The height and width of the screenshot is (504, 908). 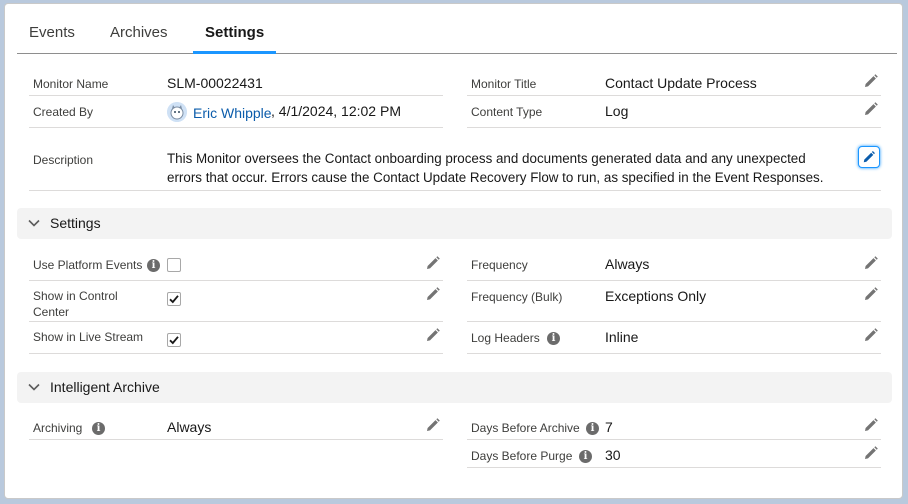 I want to click on days-before-purge-label: Days Before Purge, so click(x=522, y=456).